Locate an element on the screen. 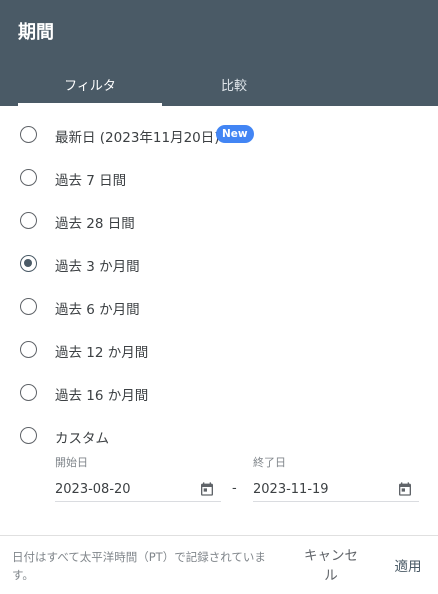 The width and height of the screenshot is (438, 594). start-date-value: 2023-08-20 is located at coordinates (93, 489).